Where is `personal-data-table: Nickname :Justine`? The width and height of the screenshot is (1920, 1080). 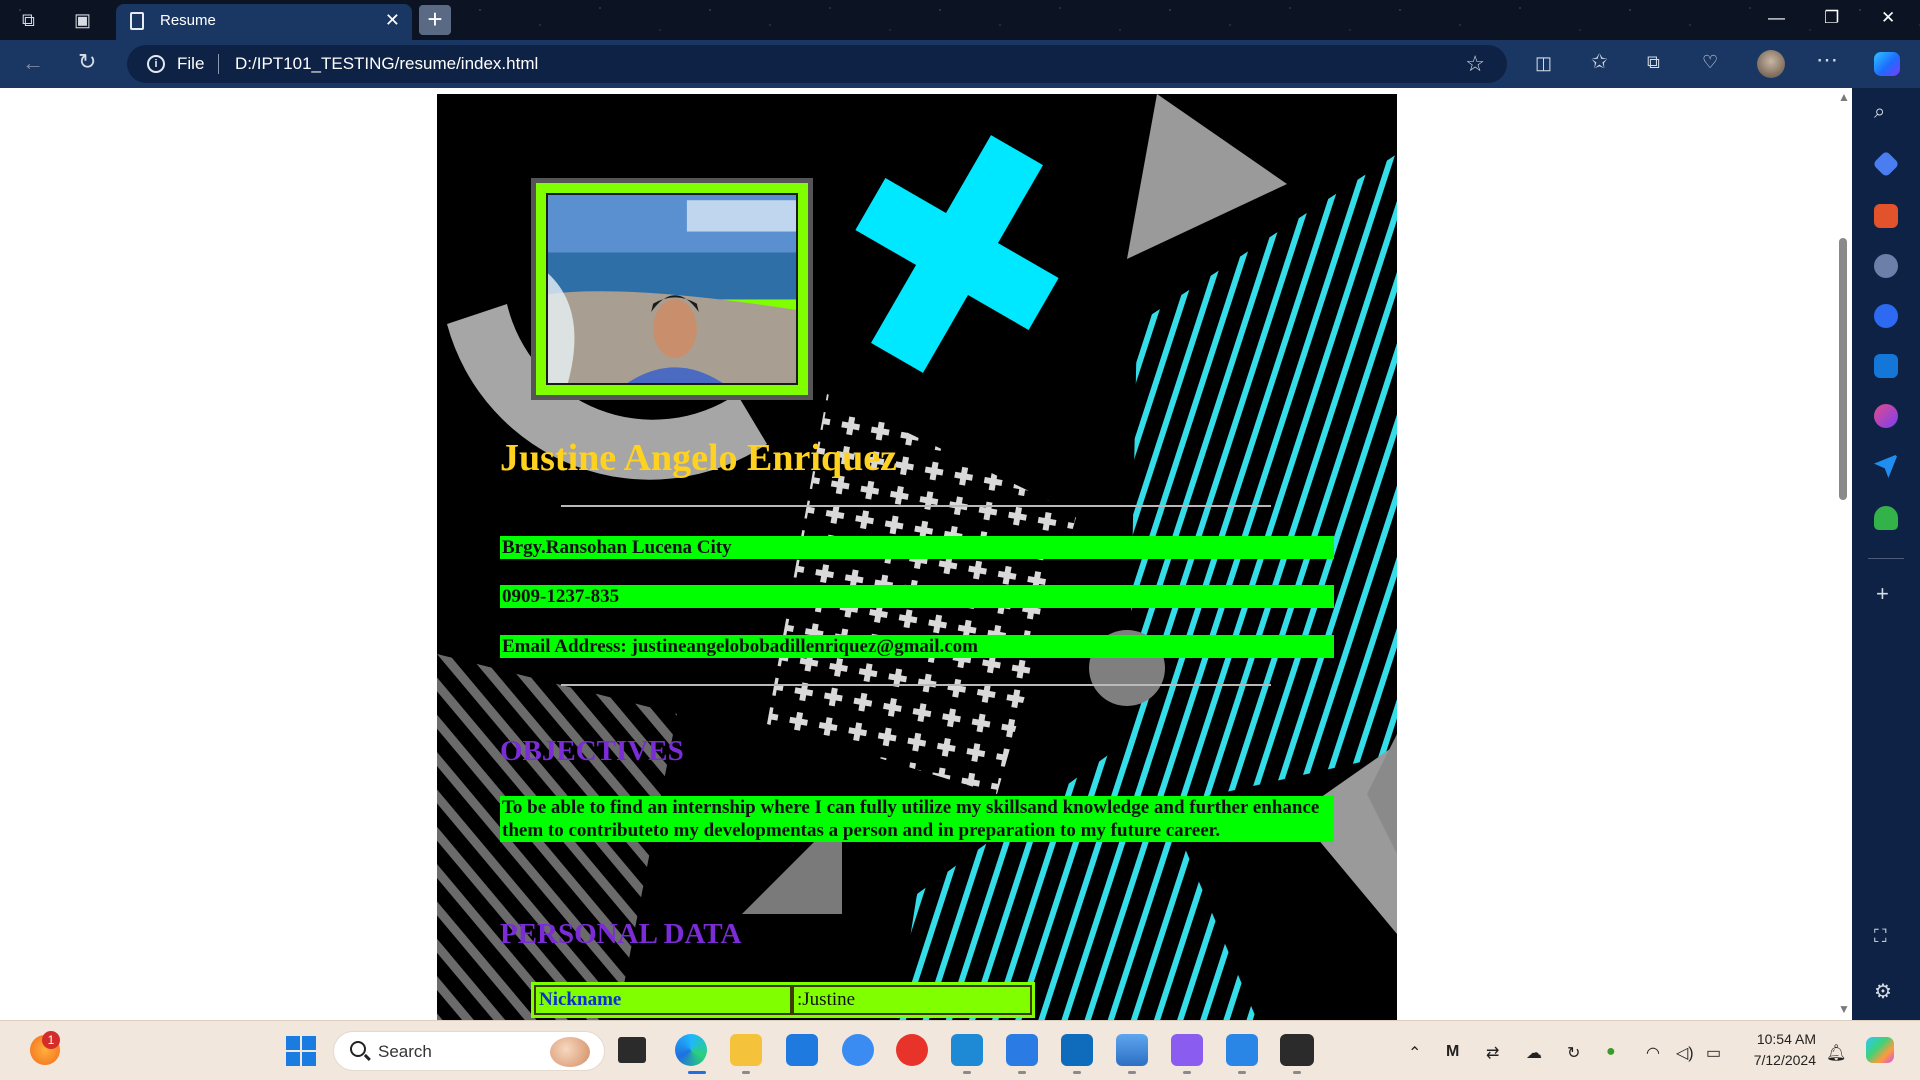
personal-data-table: Nickname :Justine is located at coordinates (783, 1000).